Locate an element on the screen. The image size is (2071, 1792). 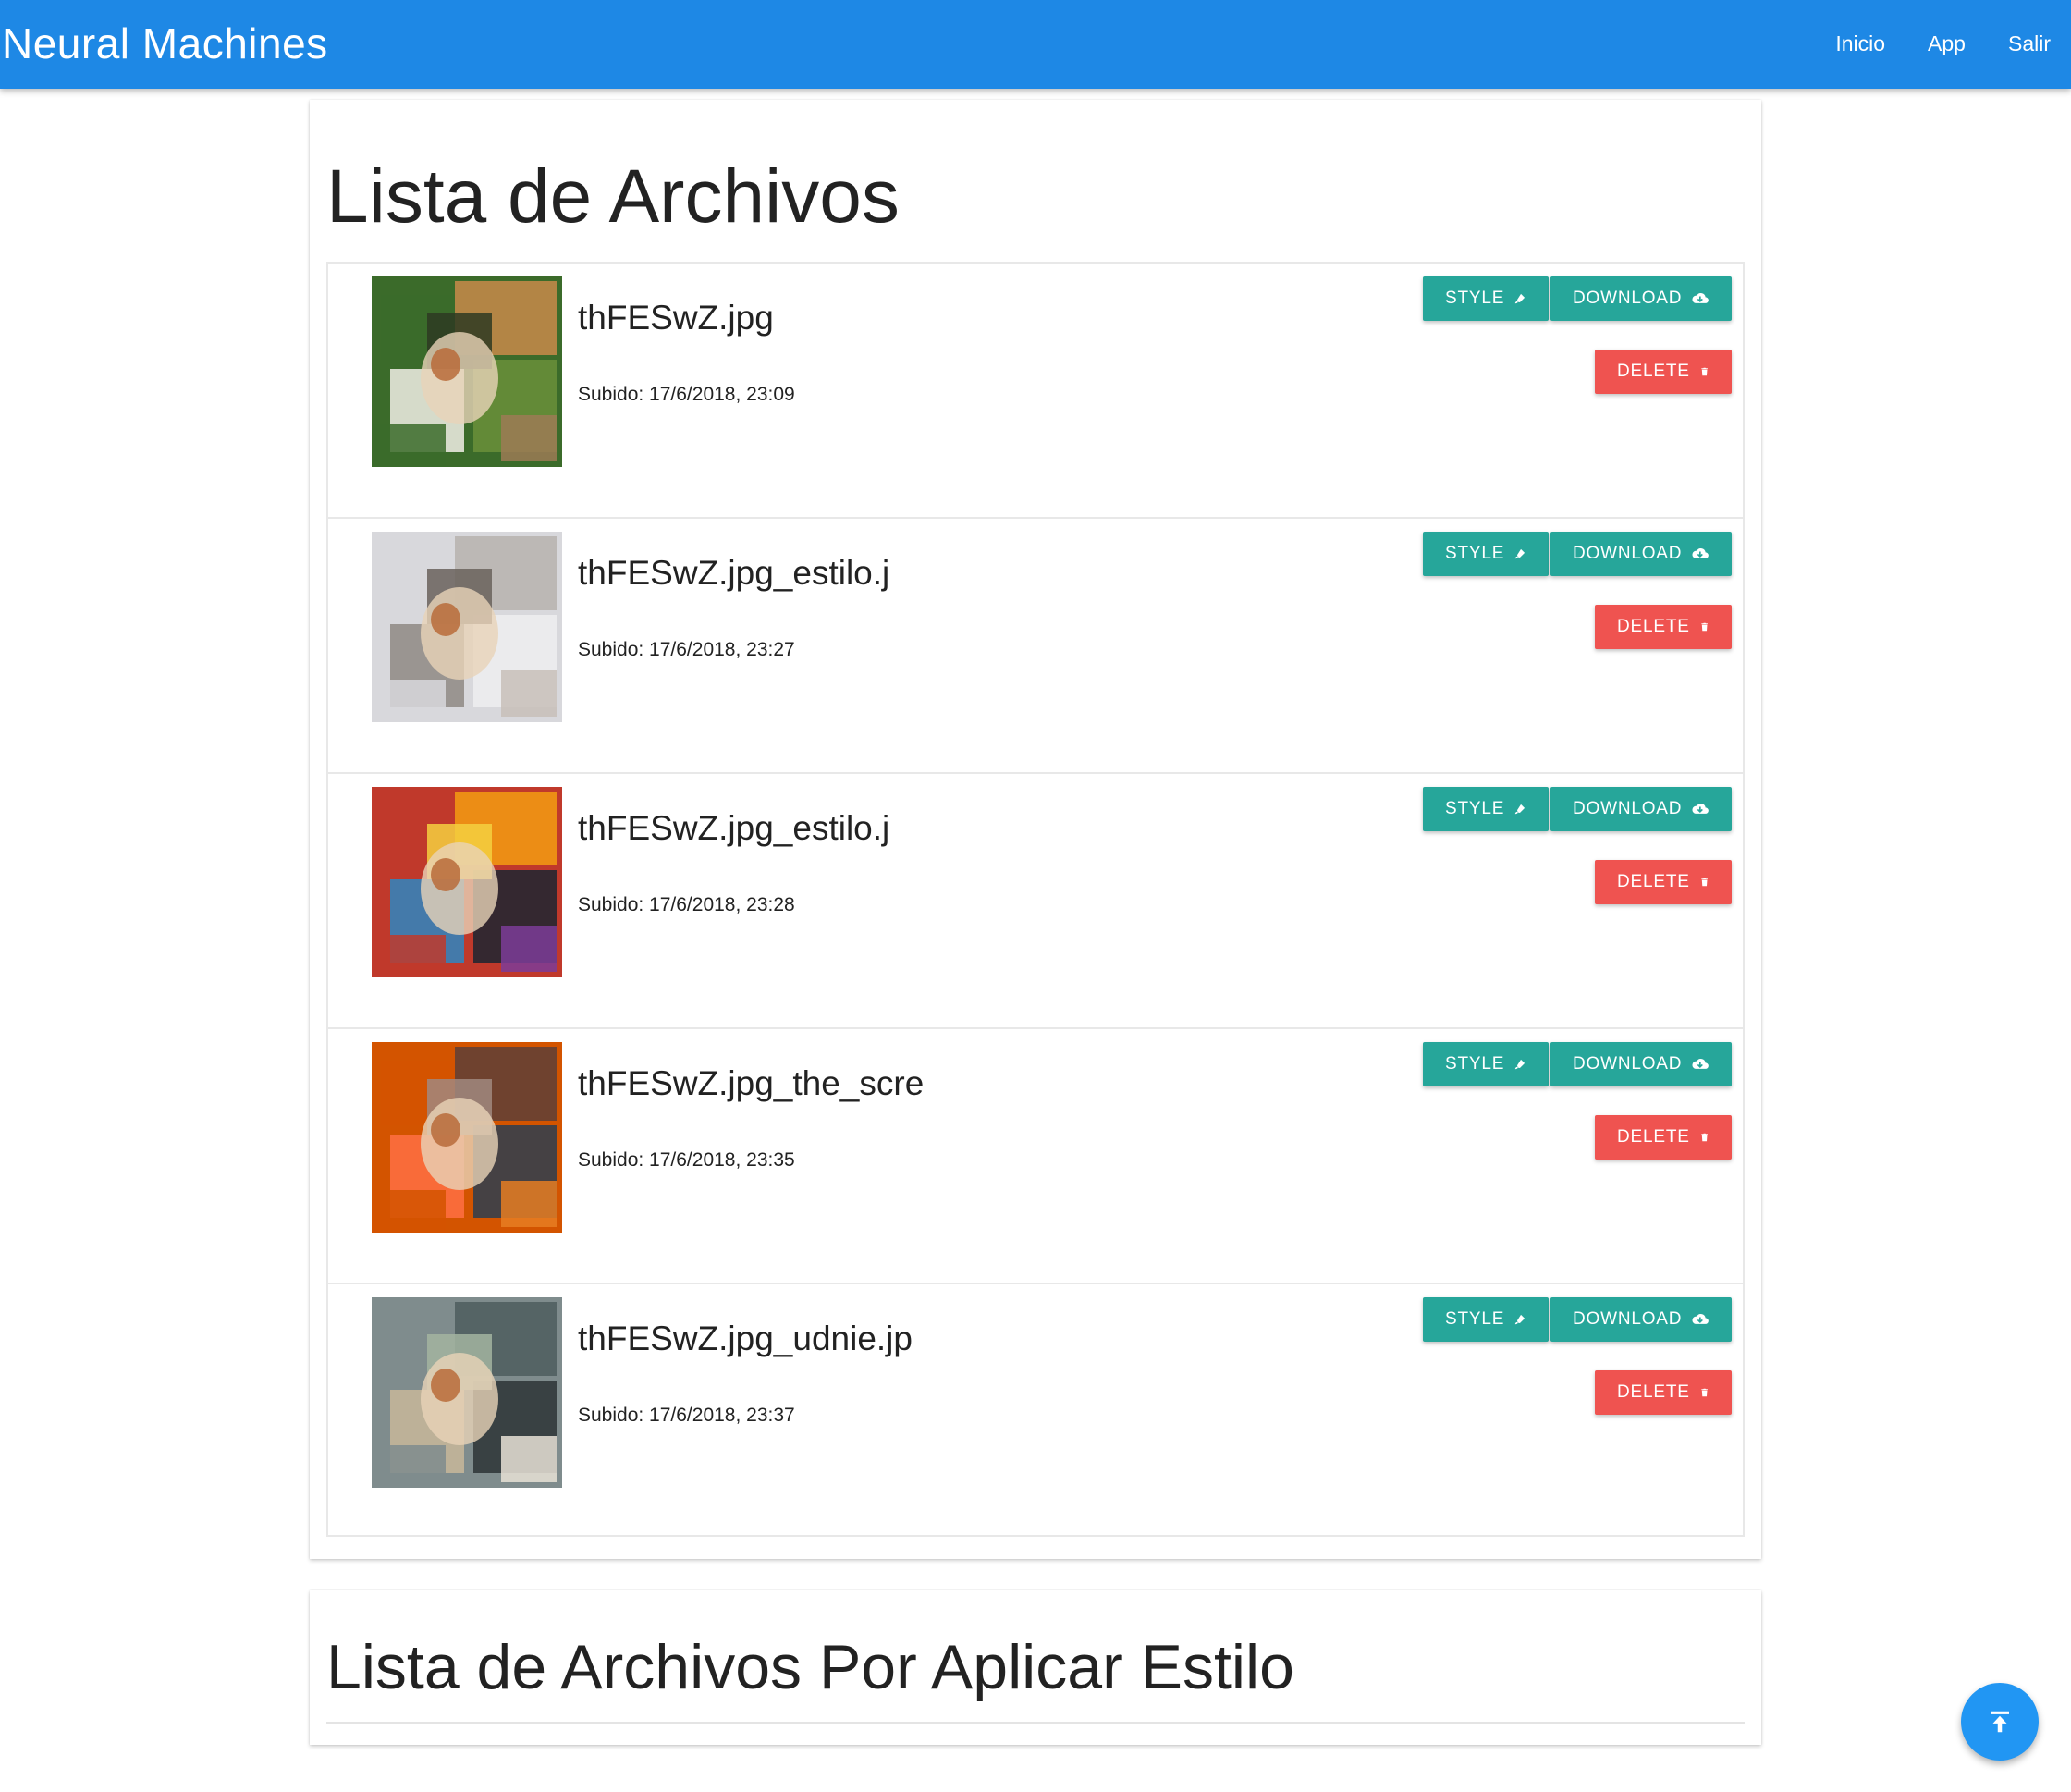
file-upload-date: Subido: 17/6/2018, 23:37 is located at coordinates (686, 1415).